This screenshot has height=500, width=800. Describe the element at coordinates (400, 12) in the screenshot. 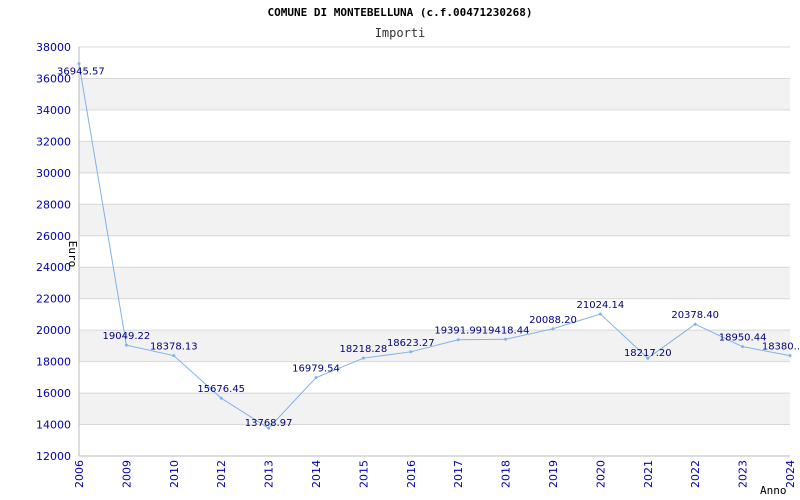

I see `chart-title: COMUNE DI MONTEBELLUNA (c.f.00471230268)` at that location.